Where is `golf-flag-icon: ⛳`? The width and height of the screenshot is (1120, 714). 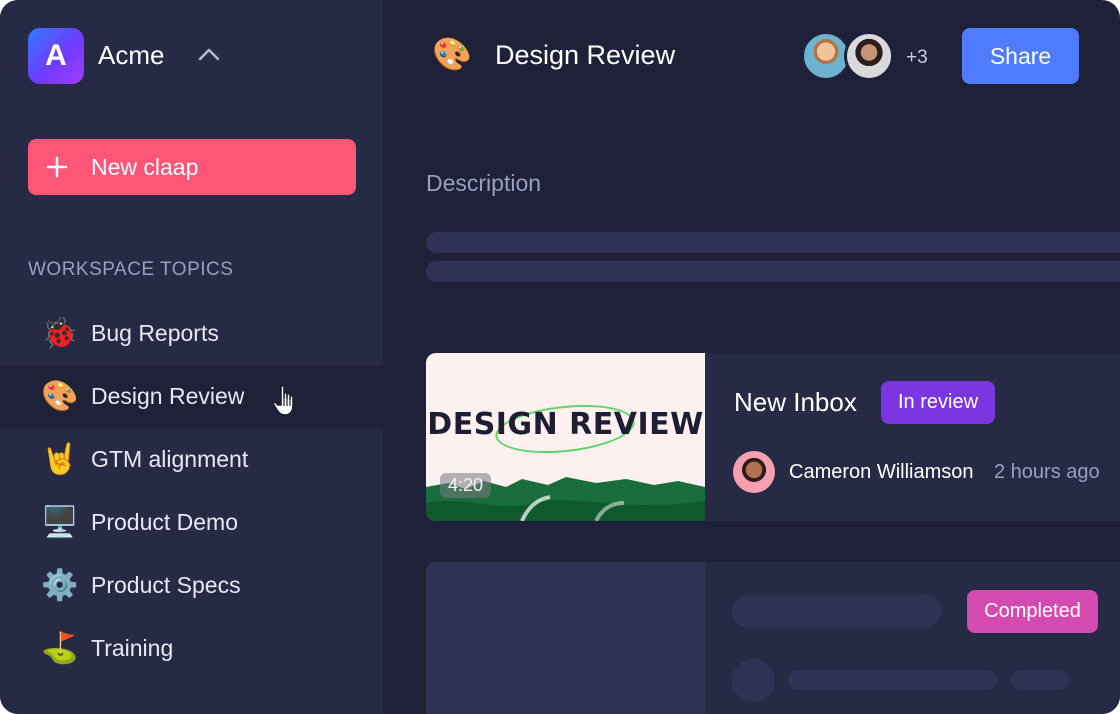
golf-flag-icon: ⛳ is located at coordinates (60, 648).